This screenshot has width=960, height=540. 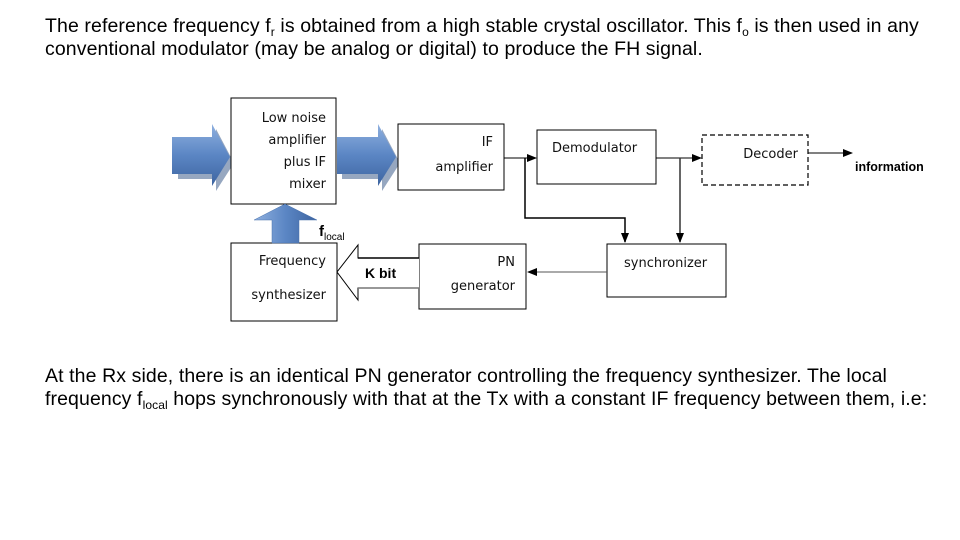 What do you see at coordinates (472, 276) in the screenshot?
I see `pn-generator-block: PN generator` at bounding box center [472, 276].